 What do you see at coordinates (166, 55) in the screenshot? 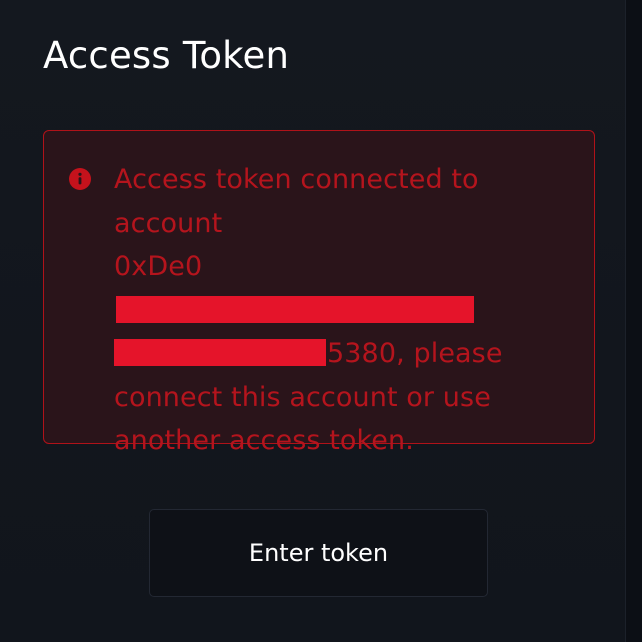
I see `page-title: Access Token` at bounding box center [166, 55].